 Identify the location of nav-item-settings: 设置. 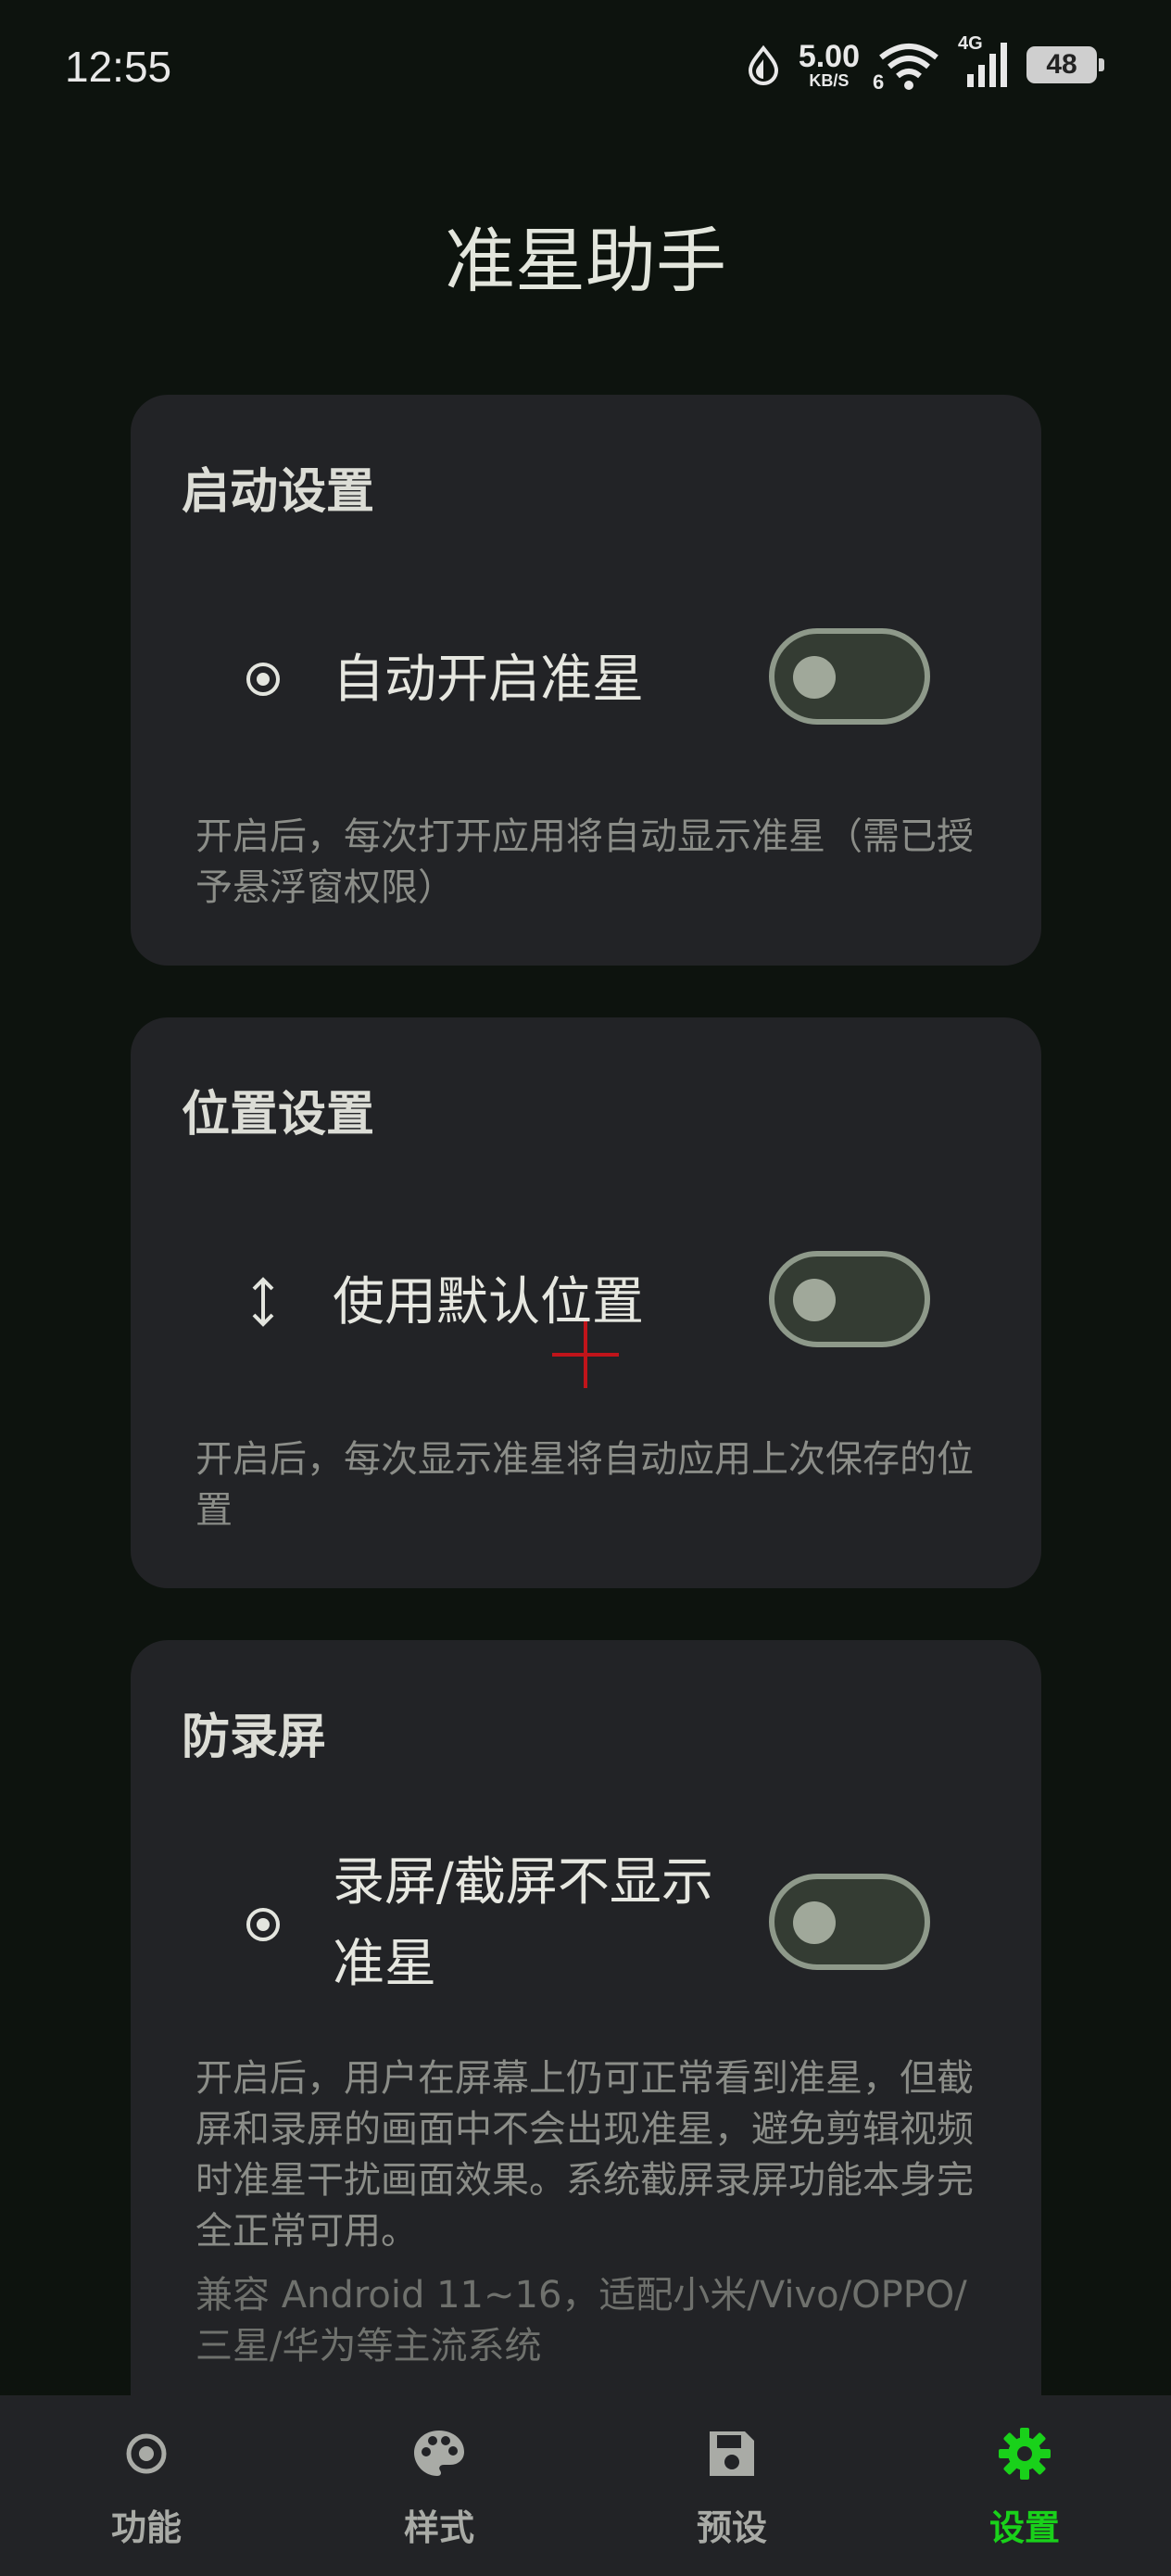
(1024, 2486).